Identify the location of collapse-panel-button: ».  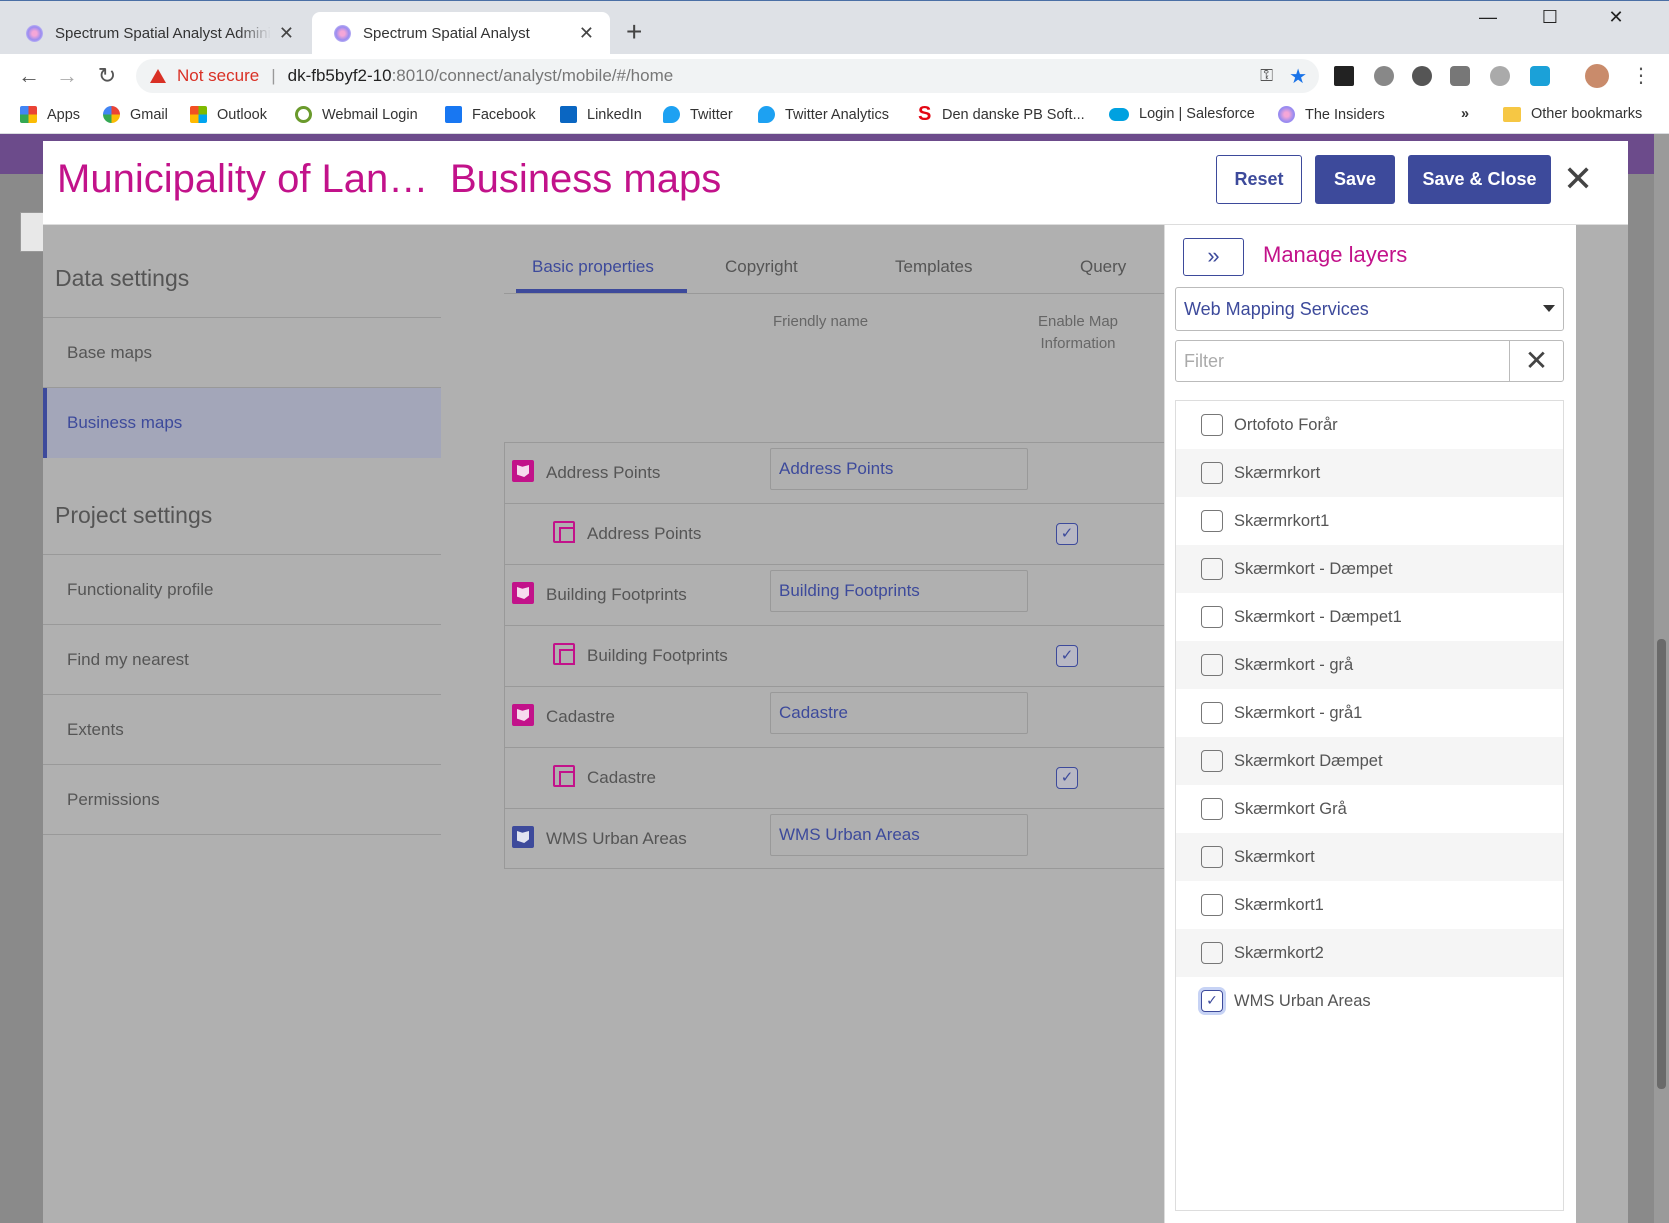
(1213, 257).